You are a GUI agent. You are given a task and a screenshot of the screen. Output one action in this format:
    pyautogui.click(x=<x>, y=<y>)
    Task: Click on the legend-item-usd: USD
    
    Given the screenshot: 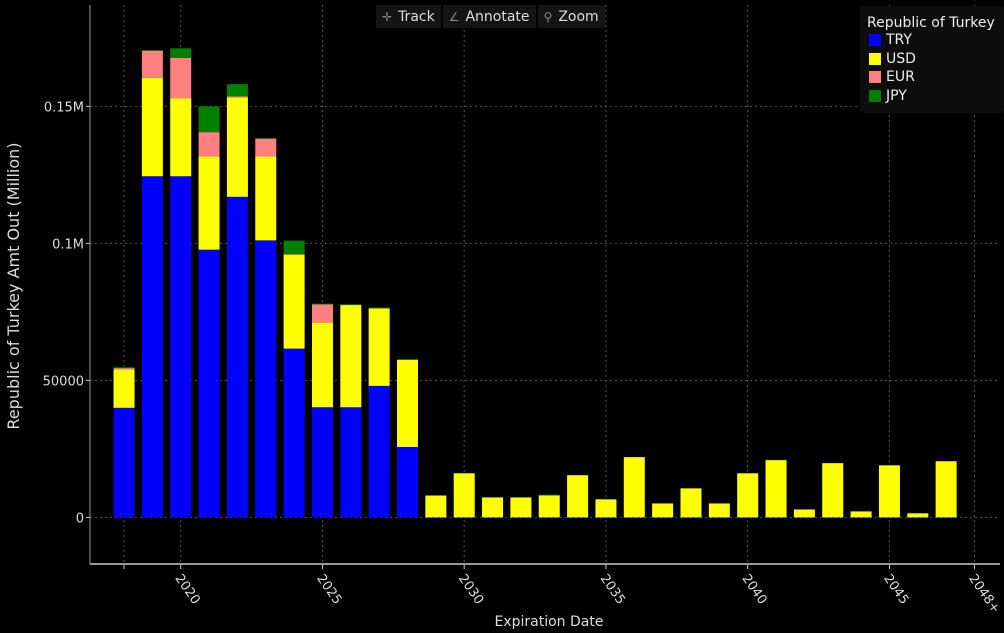 What is the action you would take?
    pyautogui.click(x=936, y=59)
    